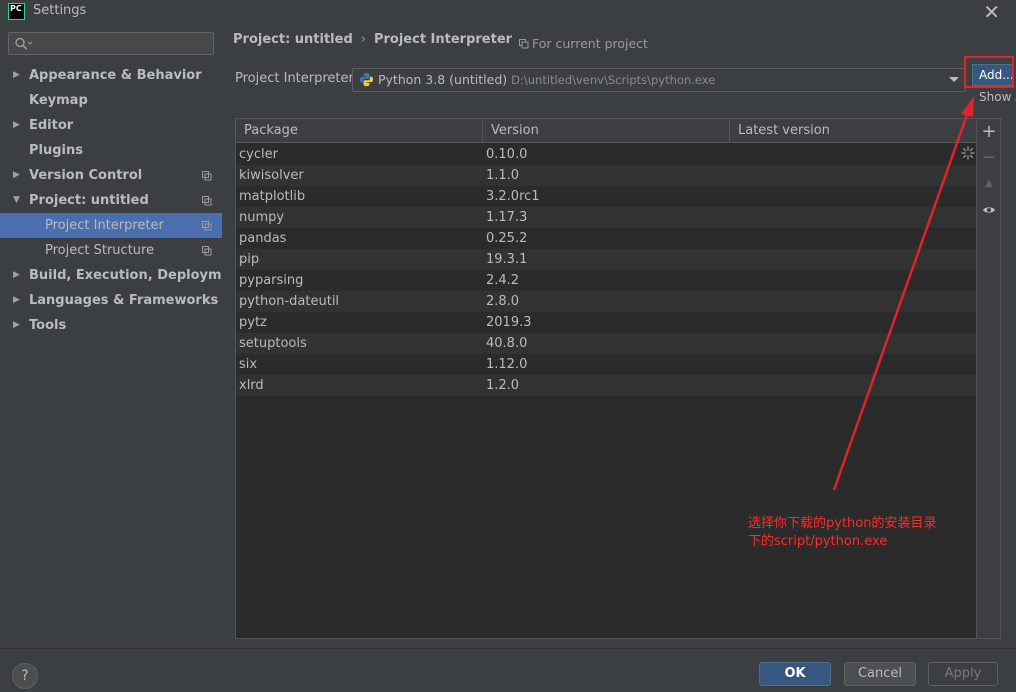  What do you see at coordinates (271, 280) in the screenshot?
I see `package-name-cell: pyparsing` at bounding box center [271, 280].